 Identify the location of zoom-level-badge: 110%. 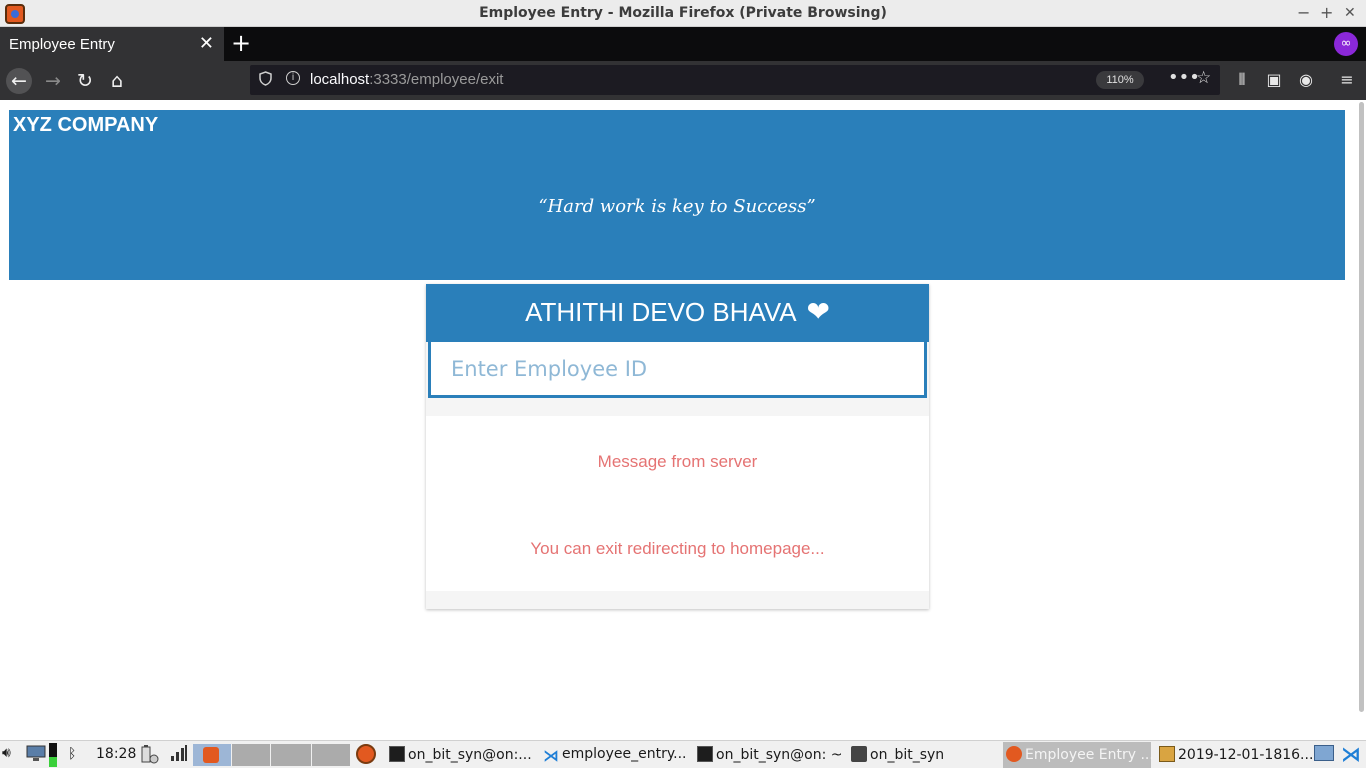
(1120, 80).